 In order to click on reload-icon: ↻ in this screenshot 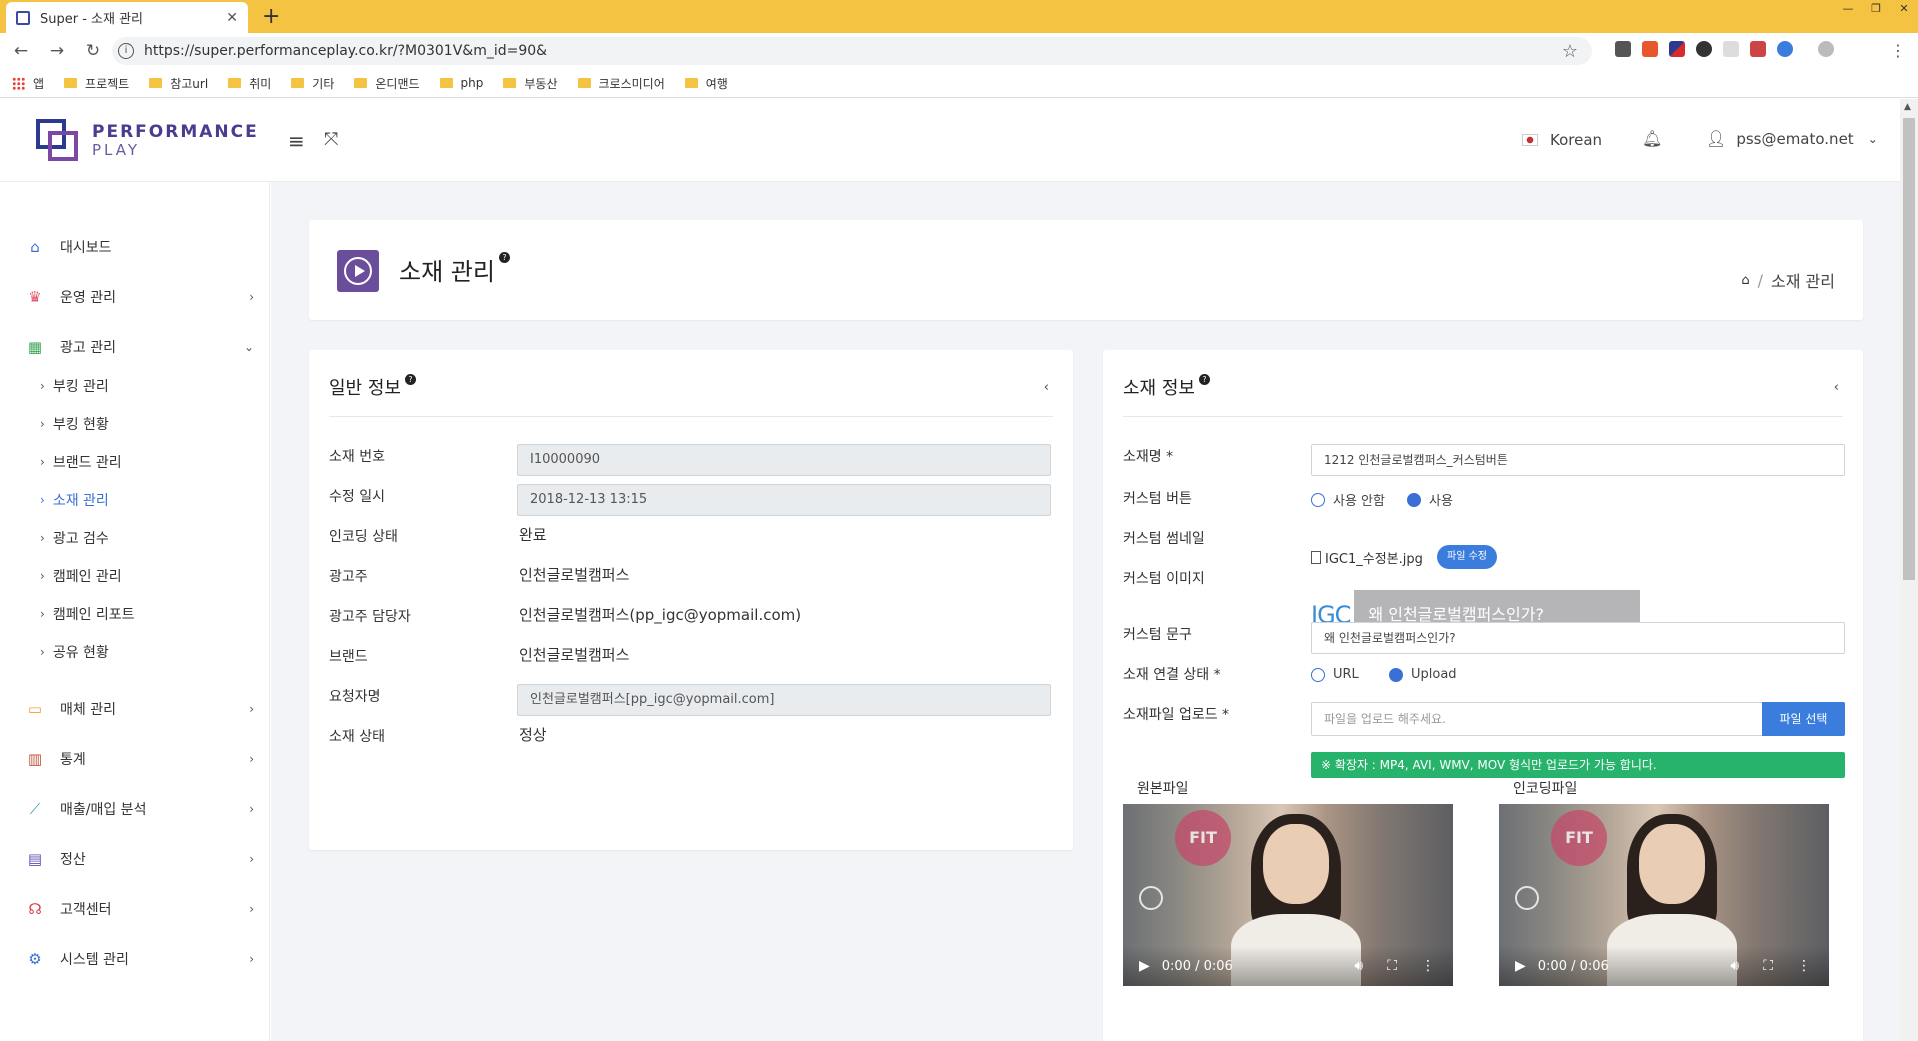, I will do `click(93, 51)`.